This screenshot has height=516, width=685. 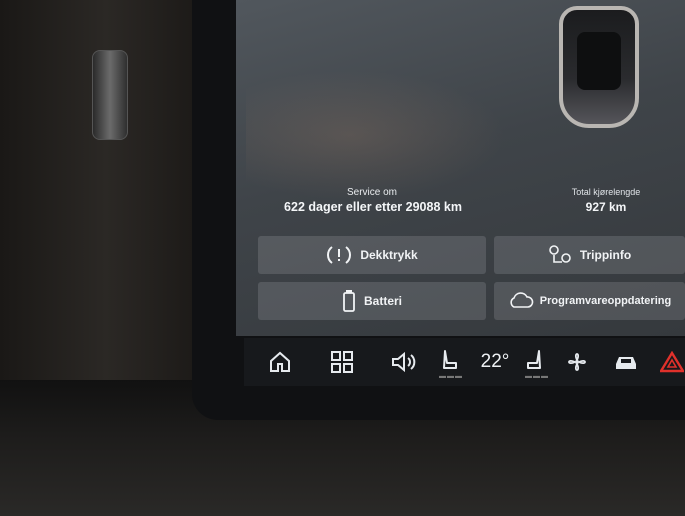 What do you see at coordinates (599, 61) in the screenshot?
I see `car-roof-window` at bounding box center [599, 61].